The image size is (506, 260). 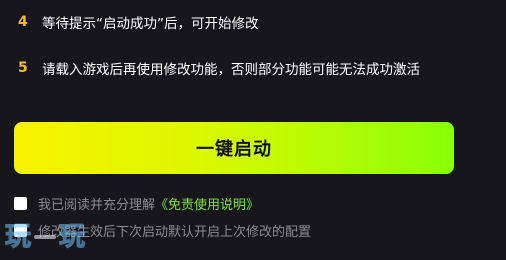 What do you see at coordinates (175, 232) in the screenshot?
I see `auto-config-text: 修改器生效后下次启动默认开启上次修改的配置` at bounding box center [175, 232].